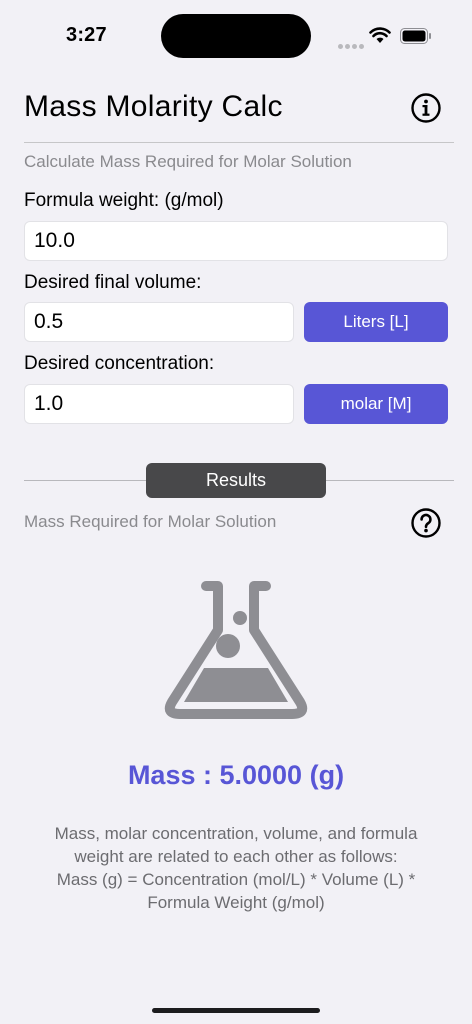  Describe the element at coordinates (236, 241) in the screenshot. I see `formula-weight-input` at that location.